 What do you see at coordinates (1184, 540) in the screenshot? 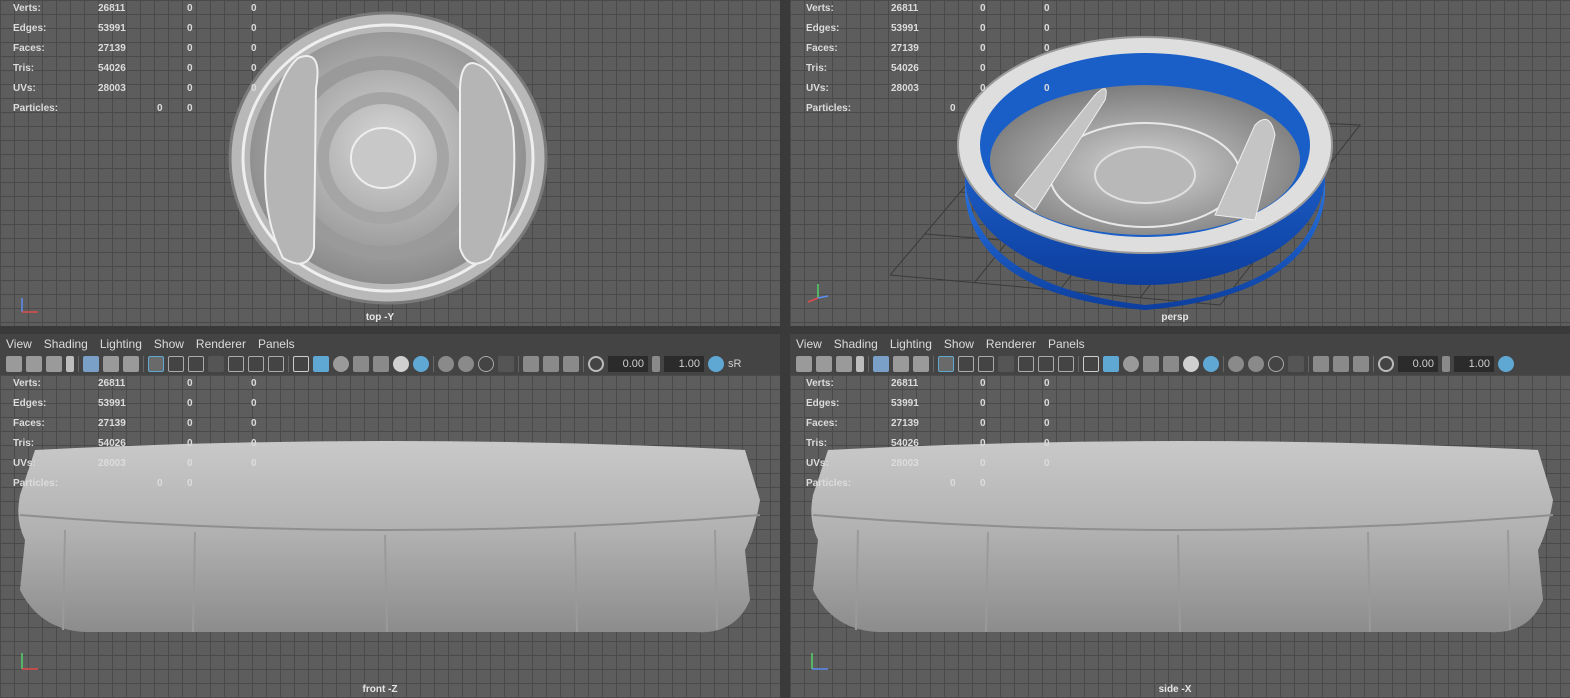
I see `pool-side-mesh` at bounding box center [1184, 540].